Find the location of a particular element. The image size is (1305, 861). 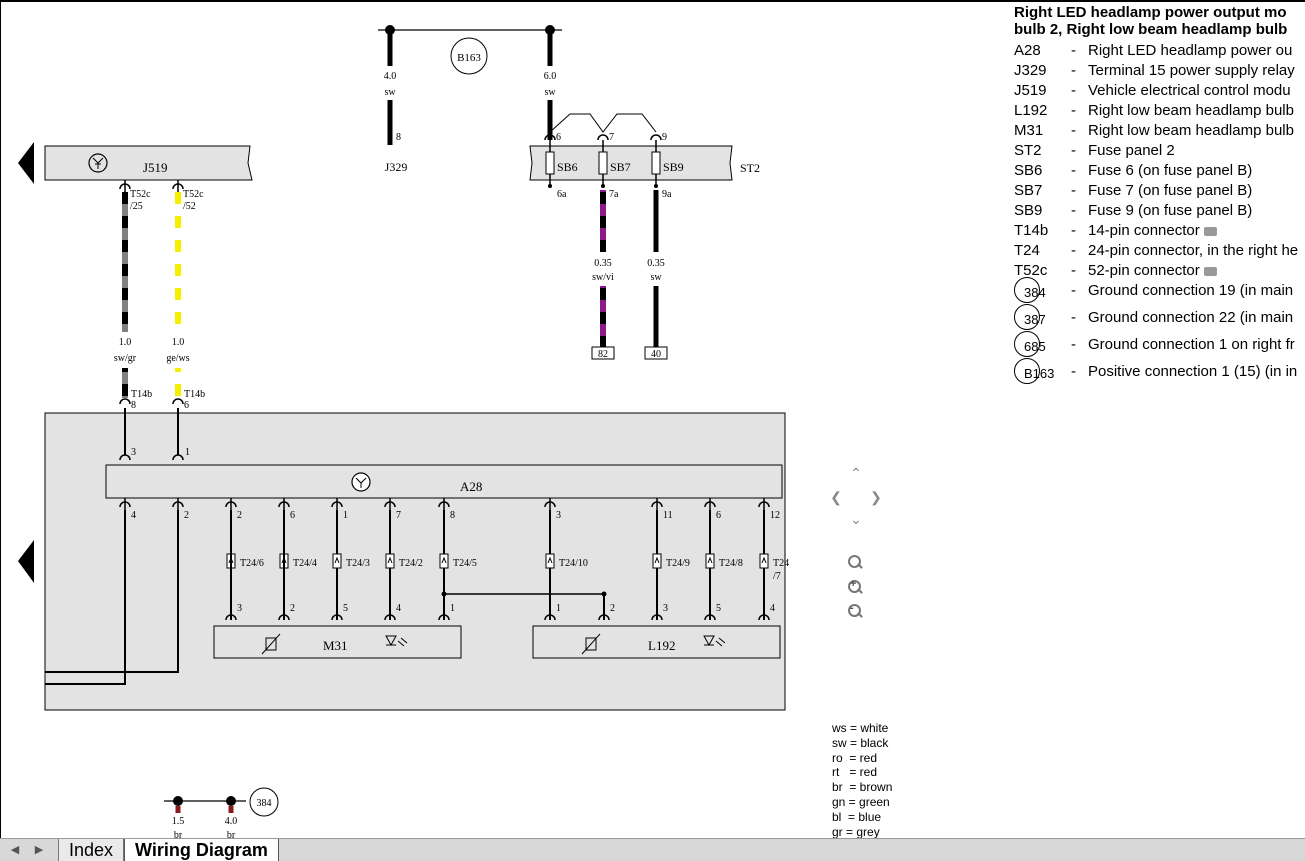

l192-pin-number: 2 is located at coordinates (612, 608).